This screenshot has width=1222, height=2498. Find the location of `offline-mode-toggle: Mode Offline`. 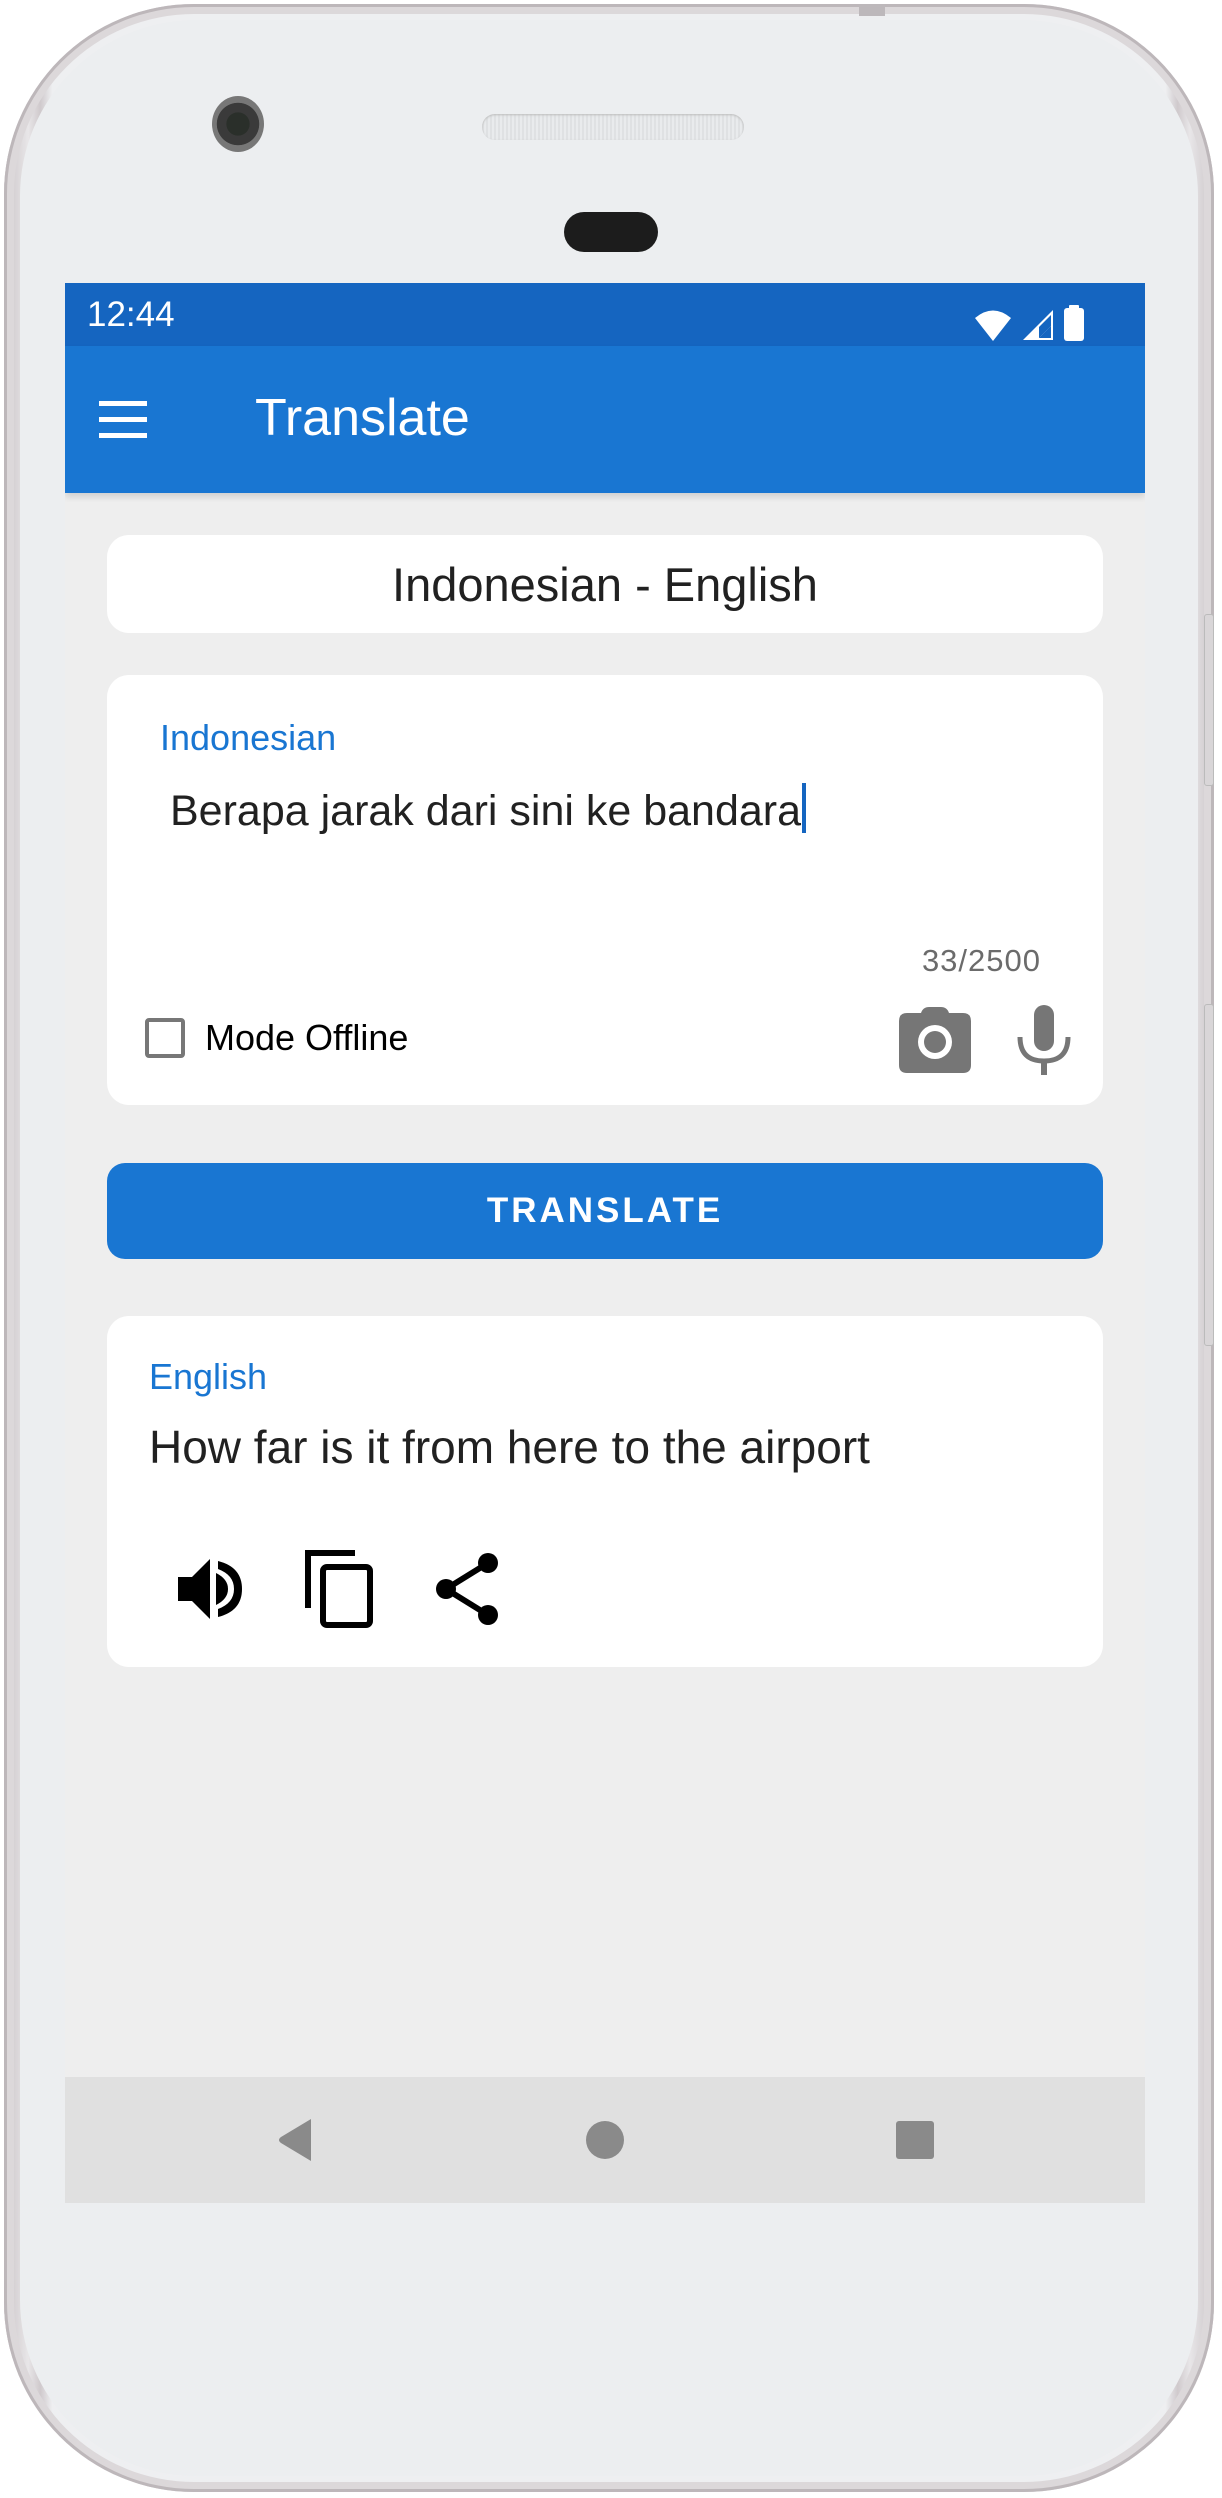

offline-mode-toggle: Mode Offline is located at coordinates (276, 1038).